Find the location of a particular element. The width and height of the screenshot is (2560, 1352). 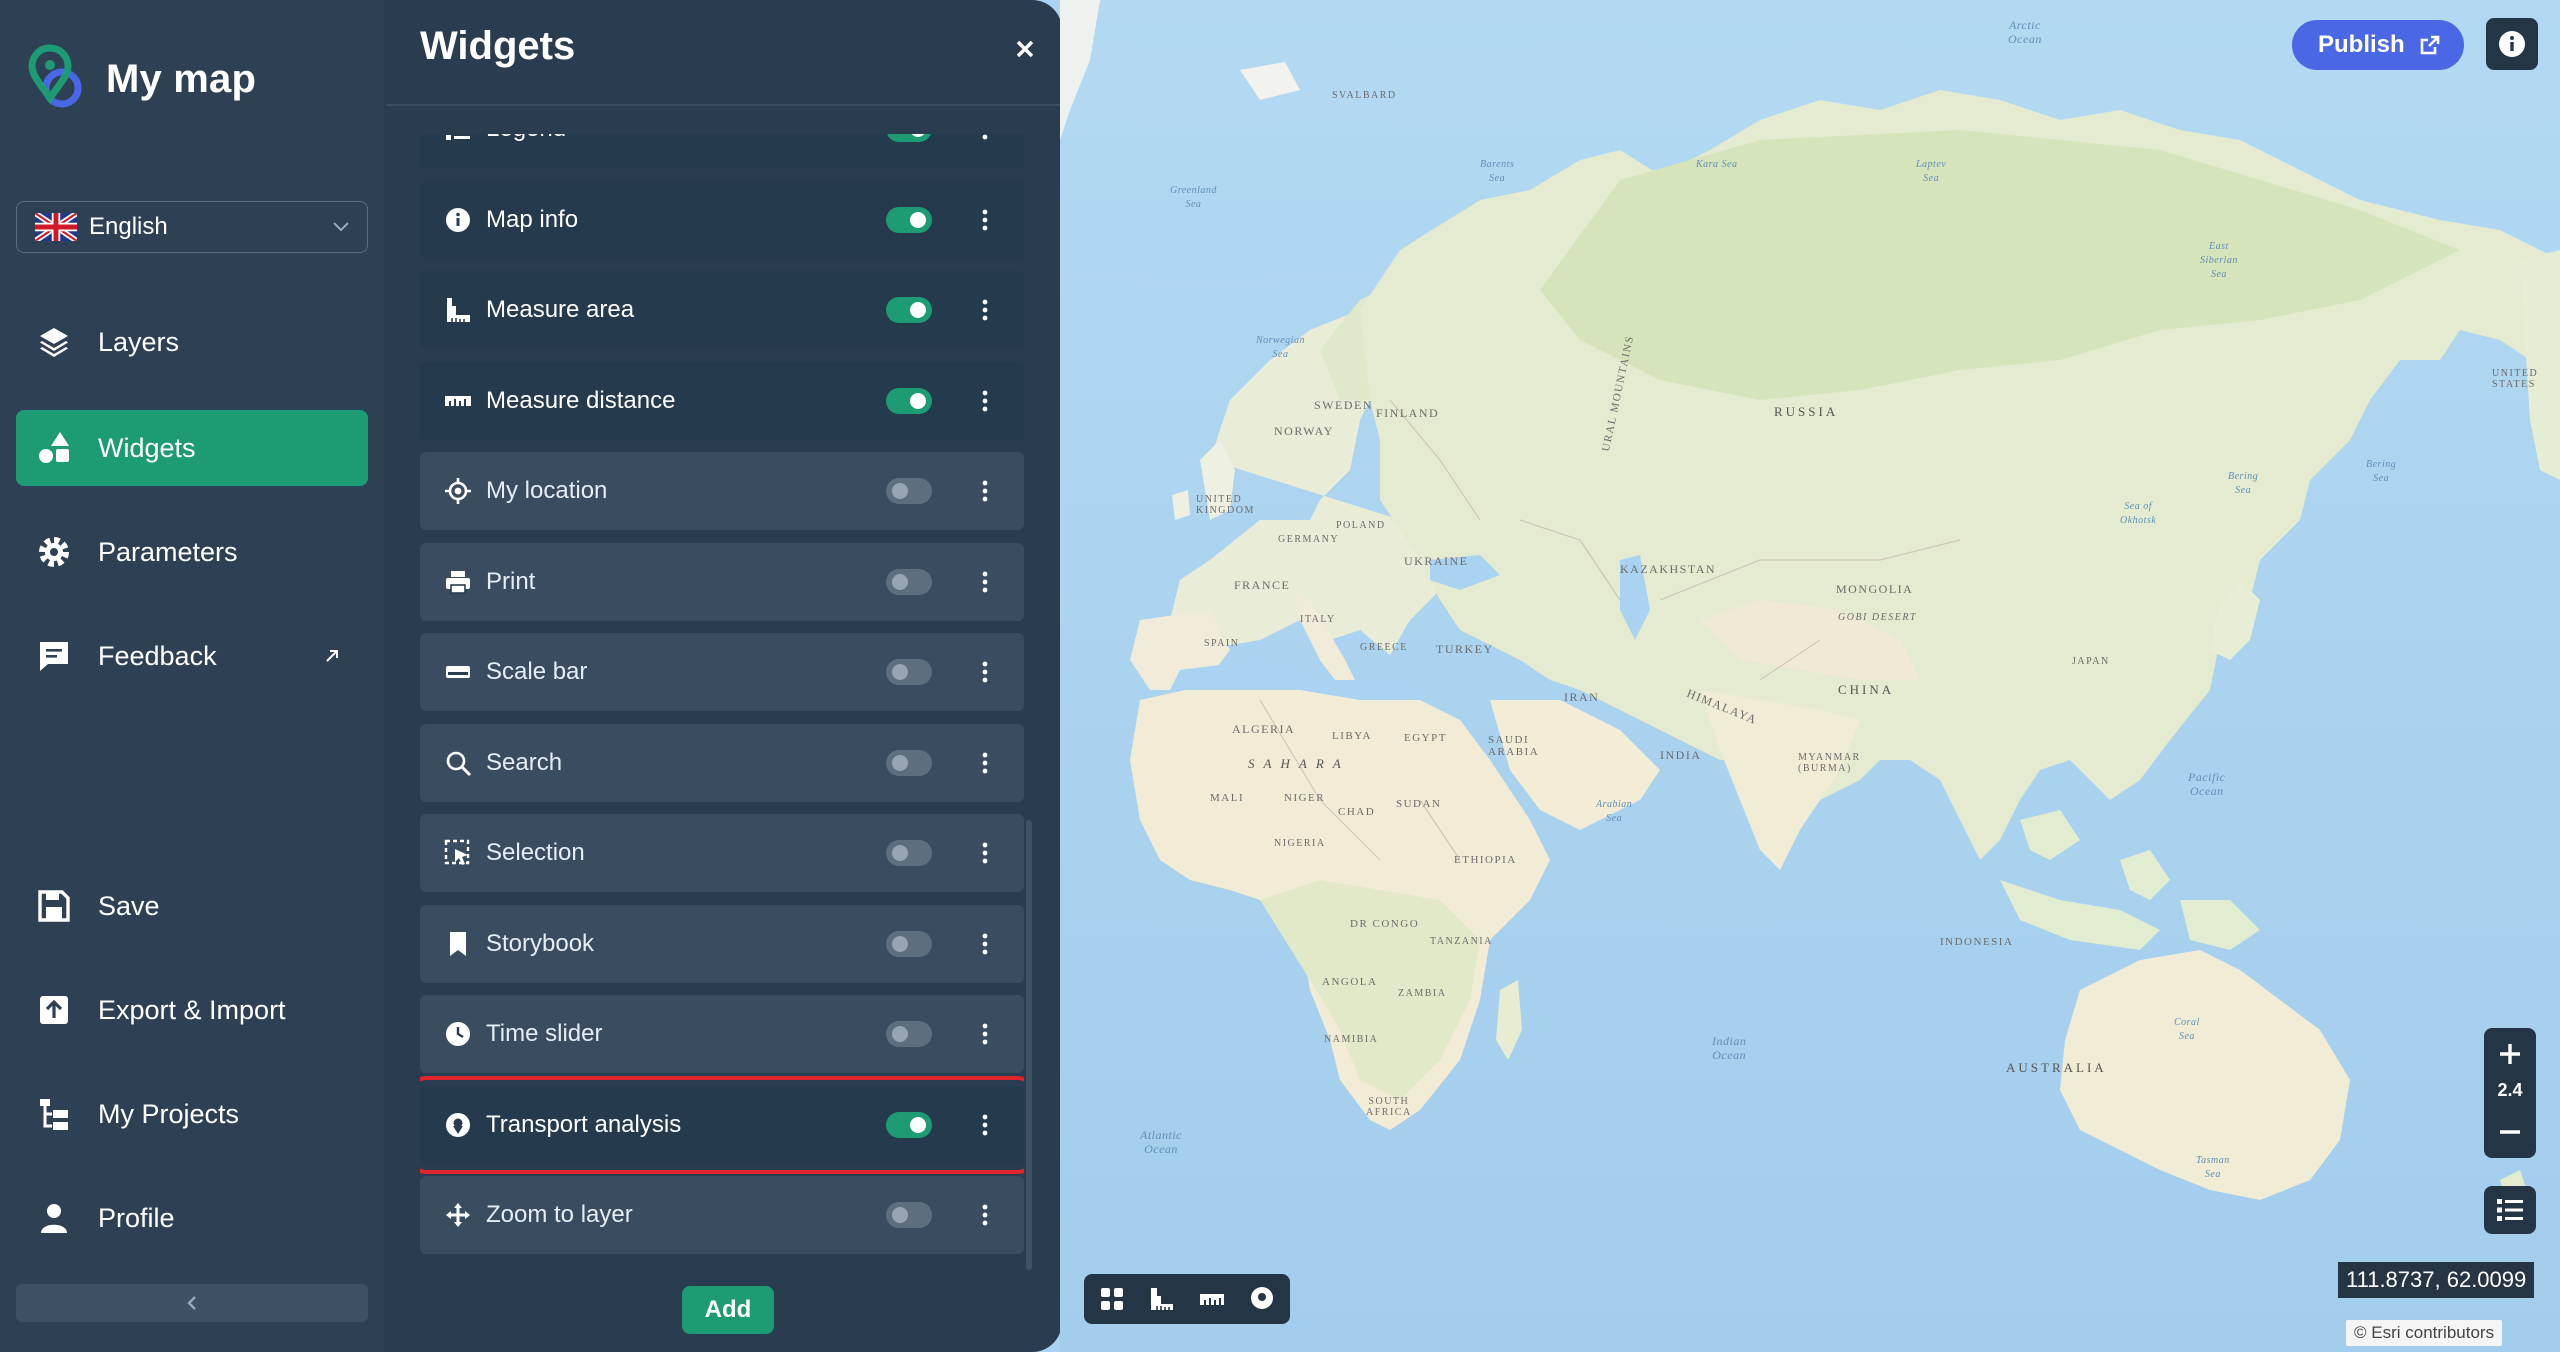

widget-label: Measure distance is located at coordinates (581, 400).